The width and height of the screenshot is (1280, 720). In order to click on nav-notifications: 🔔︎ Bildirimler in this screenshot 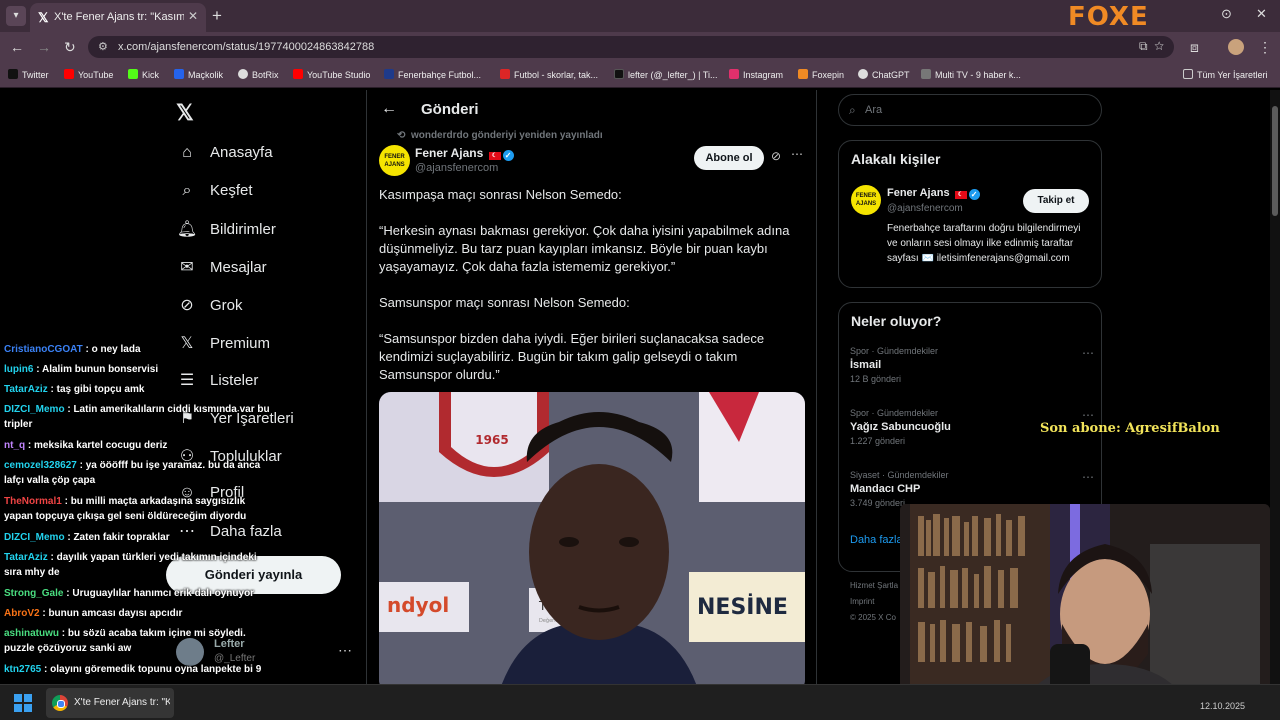, I will do `click(226, 229)`.